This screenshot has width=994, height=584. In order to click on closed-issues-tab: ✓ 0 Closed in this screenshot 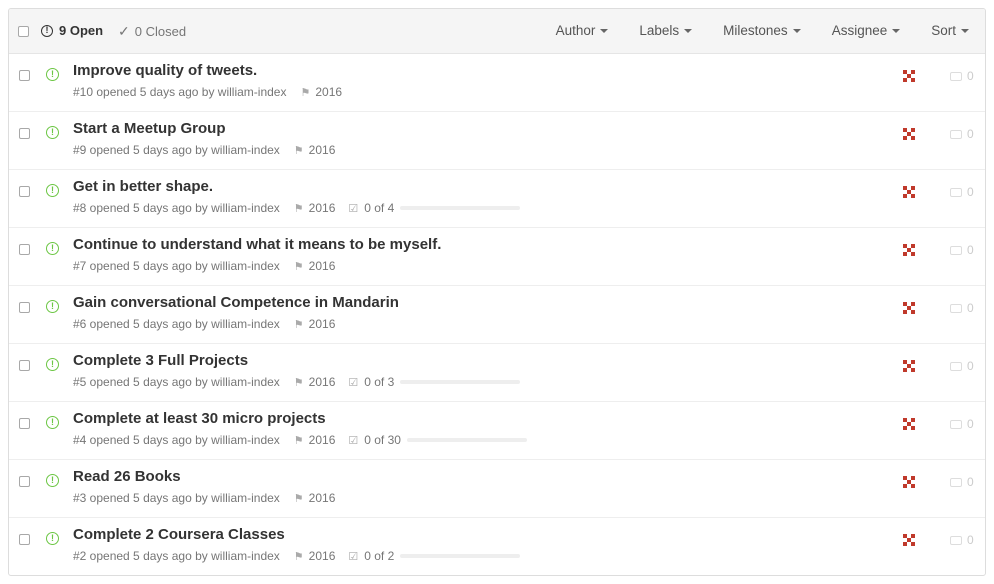, I will do `click(152, 31)`.